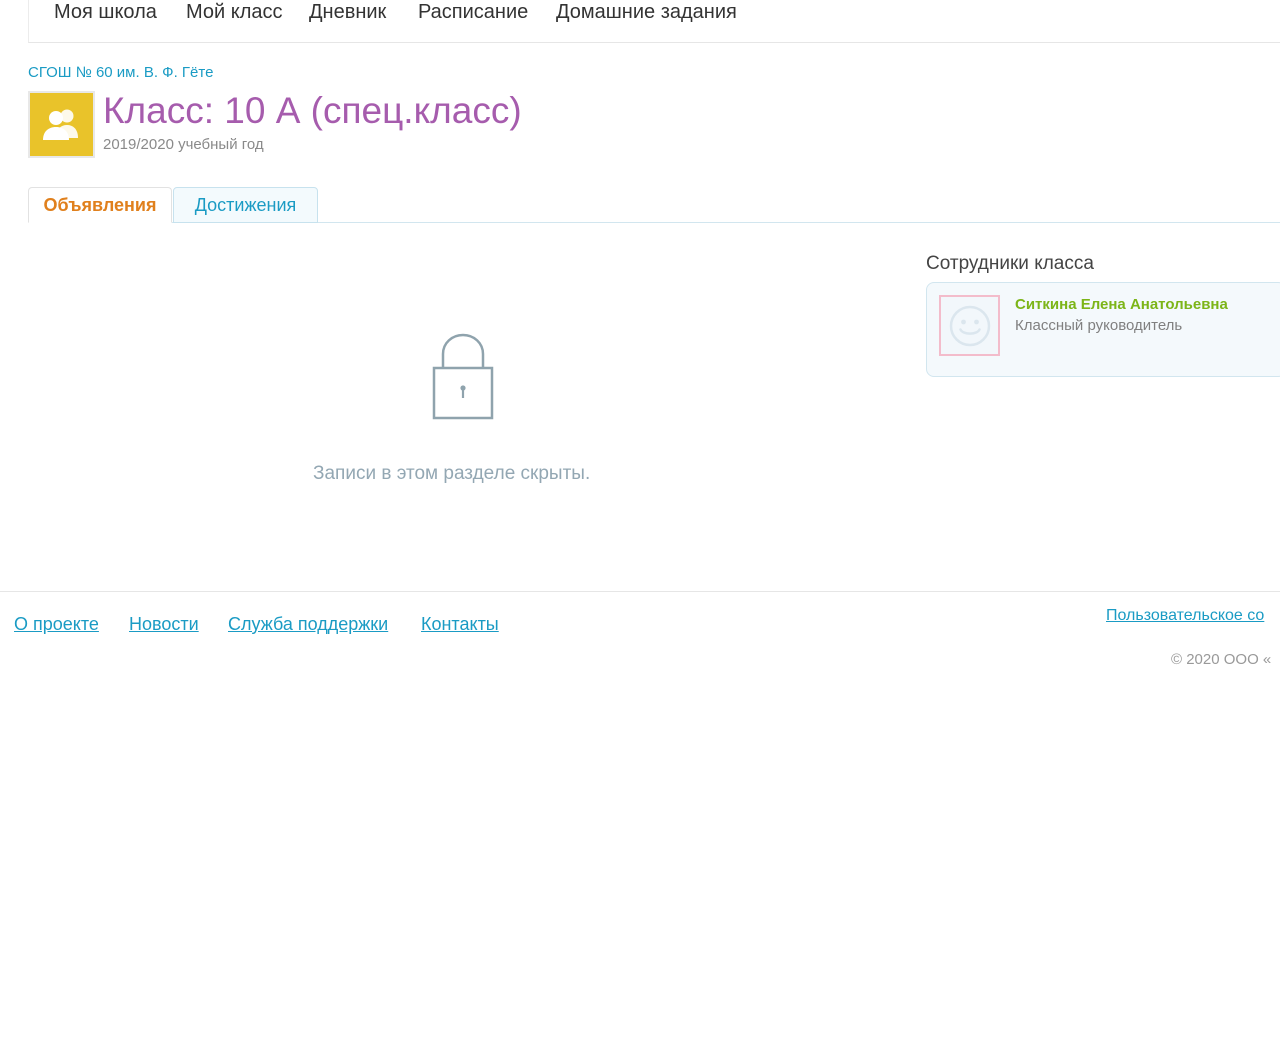 This screenshot has width=1280, height=1040. What do you see at coordinates (1099, 325) in the screenshot?
I see `staff-role: Классный руководитель` at bounding box center [1099, 325].